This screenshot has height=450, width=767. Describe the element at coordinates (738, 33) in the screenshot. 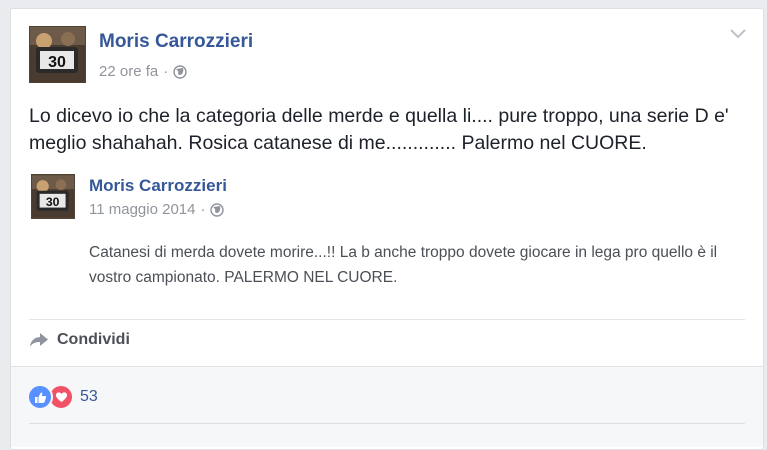

I see `chevron-down-icon` at that location.